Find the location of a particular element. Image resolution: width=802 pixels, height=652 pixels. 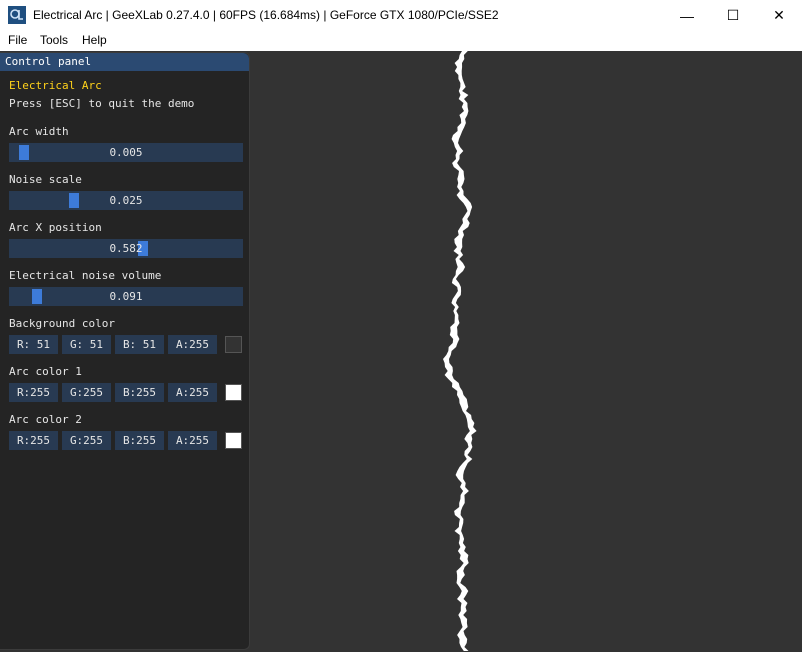

arc-width-label: Arc width is located at coordinates (39, 131).